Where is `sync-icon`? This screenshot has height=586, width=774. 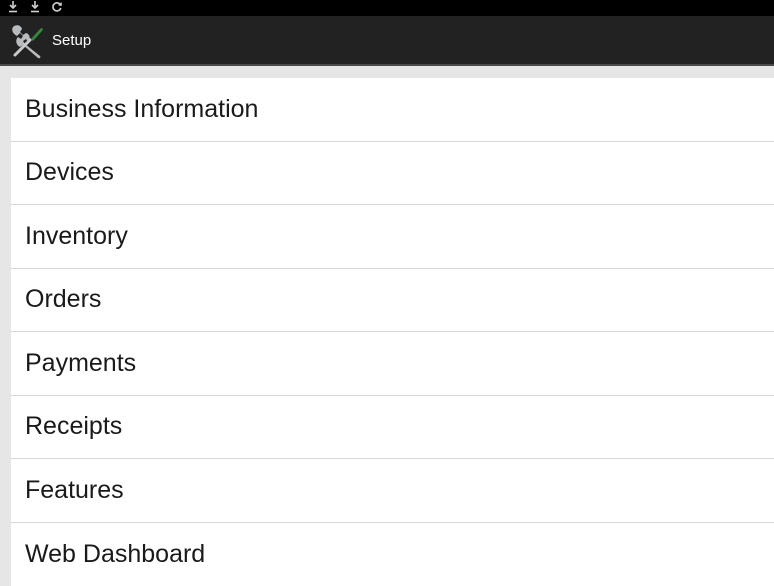 sync-icon is located at coordinates (57, 7).